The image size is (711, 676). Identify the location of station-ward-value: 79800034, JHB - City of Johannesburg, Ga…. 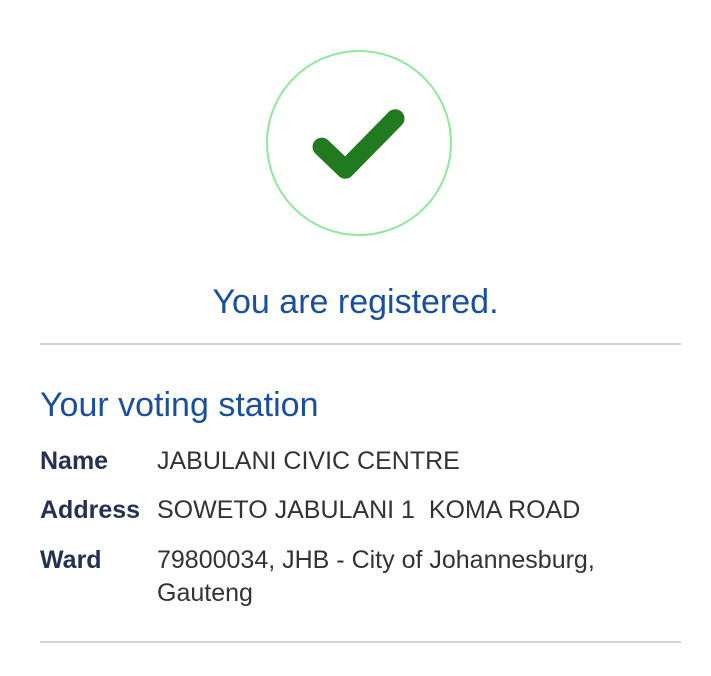
(376, 576).